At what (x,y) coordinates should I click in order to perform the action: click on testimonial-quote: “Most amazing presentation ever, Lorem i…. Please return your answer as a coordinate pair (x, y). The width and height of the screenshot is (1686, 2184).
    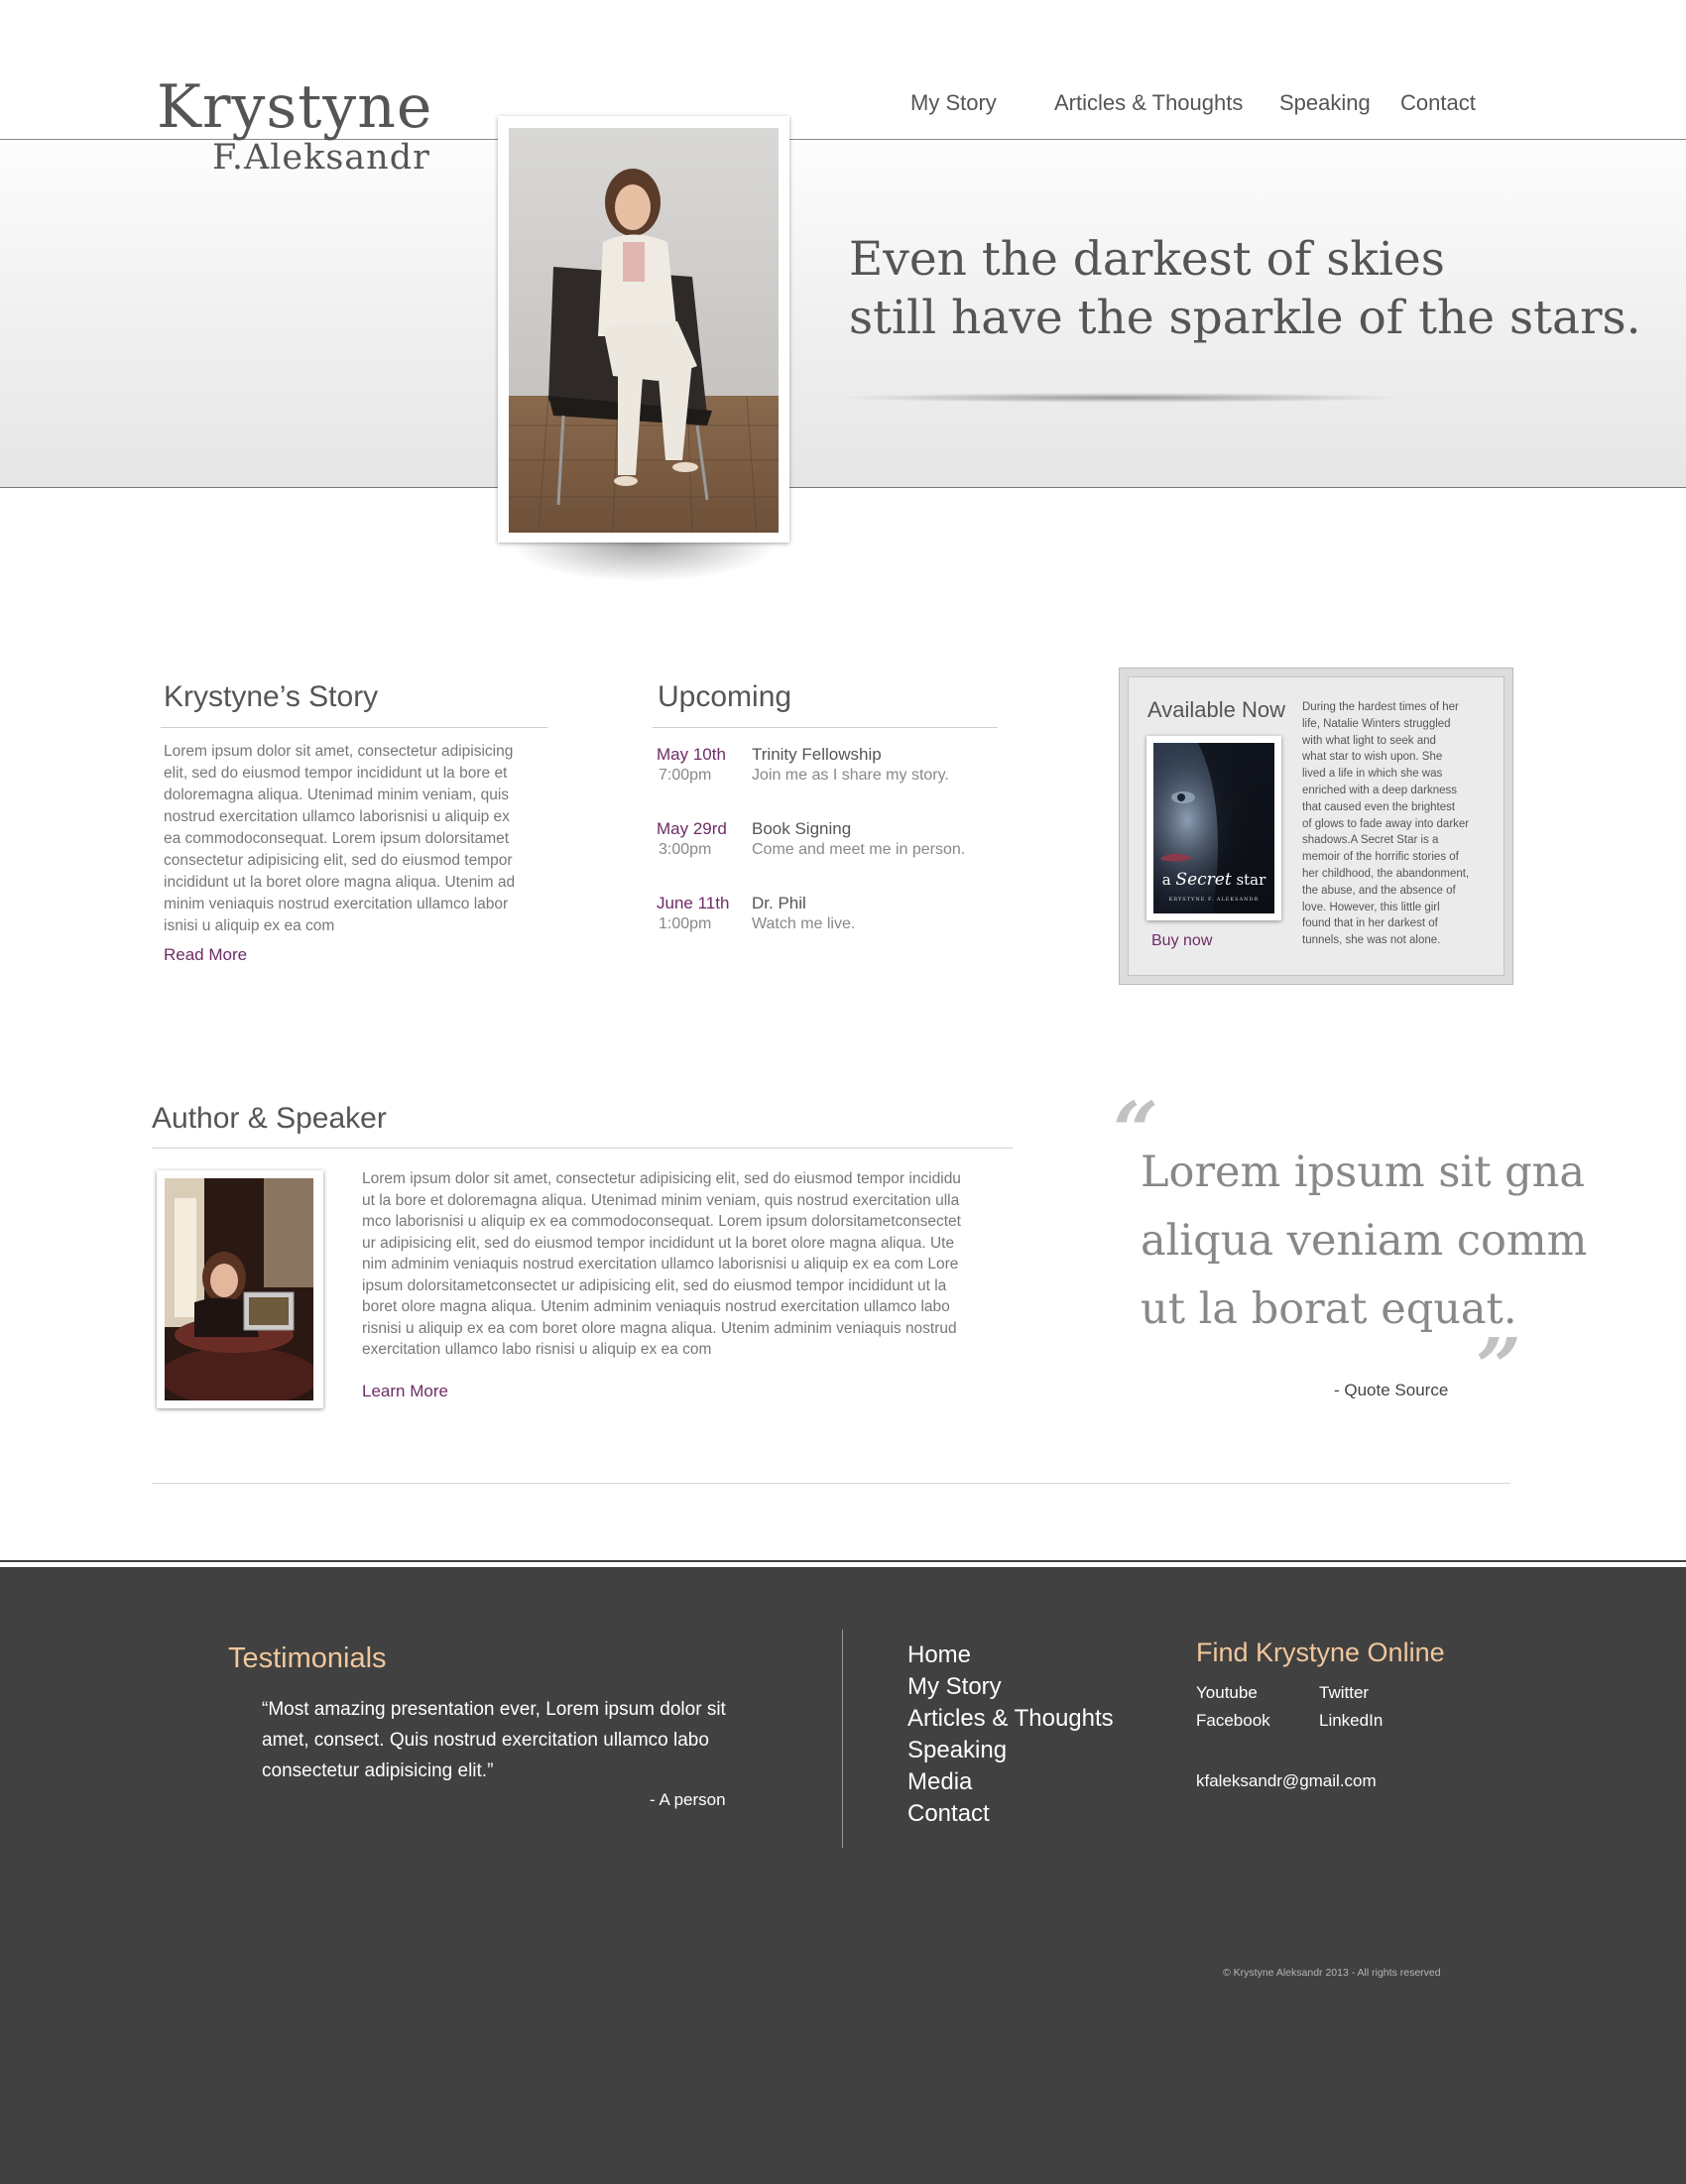
    Looking at the image, I should click on (494, 1740).